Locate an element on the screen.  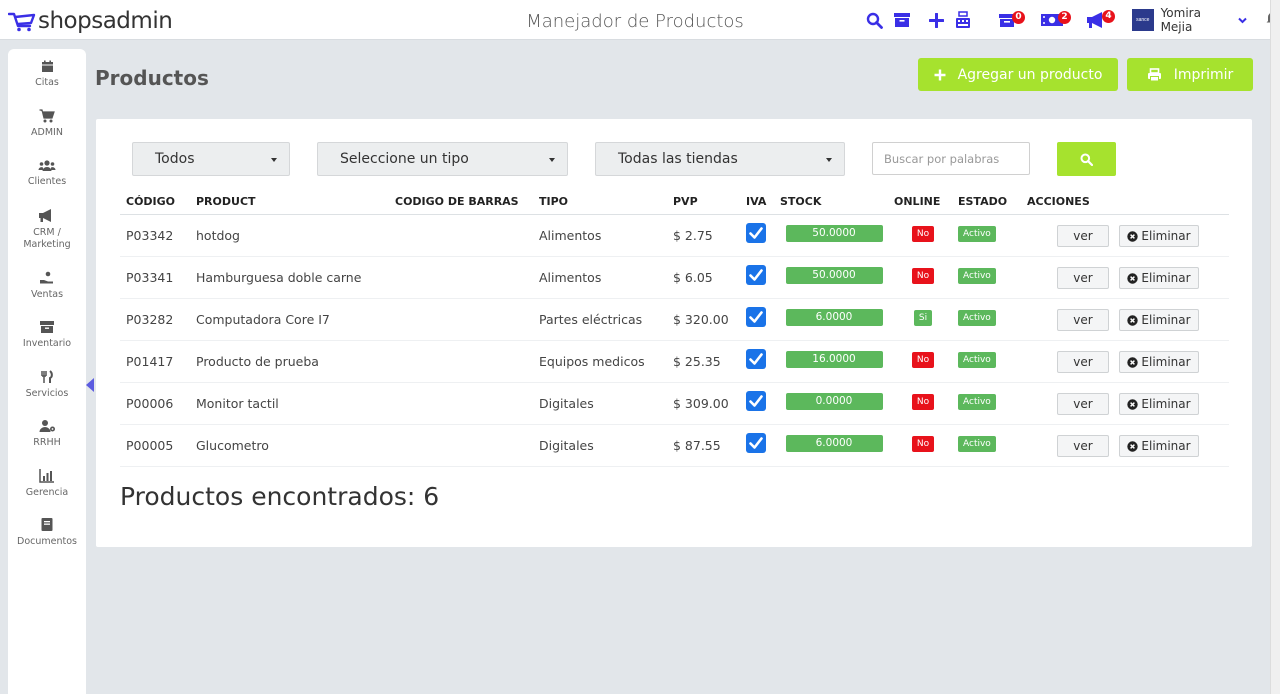
cell-type: Alimentos is located at coordinates (600, 277).